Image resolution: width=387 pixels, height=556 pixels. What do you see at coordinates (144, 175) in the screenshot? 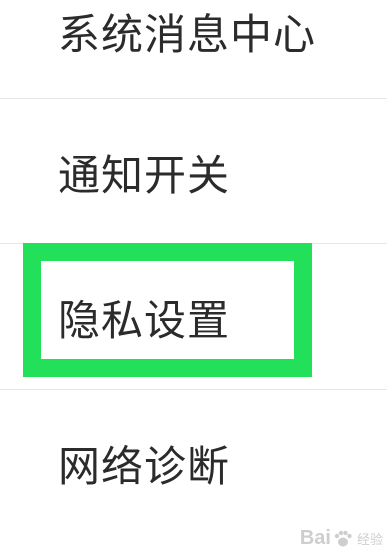
I see `menu-item-label: 通知开关` at bounding box center [144, 175].